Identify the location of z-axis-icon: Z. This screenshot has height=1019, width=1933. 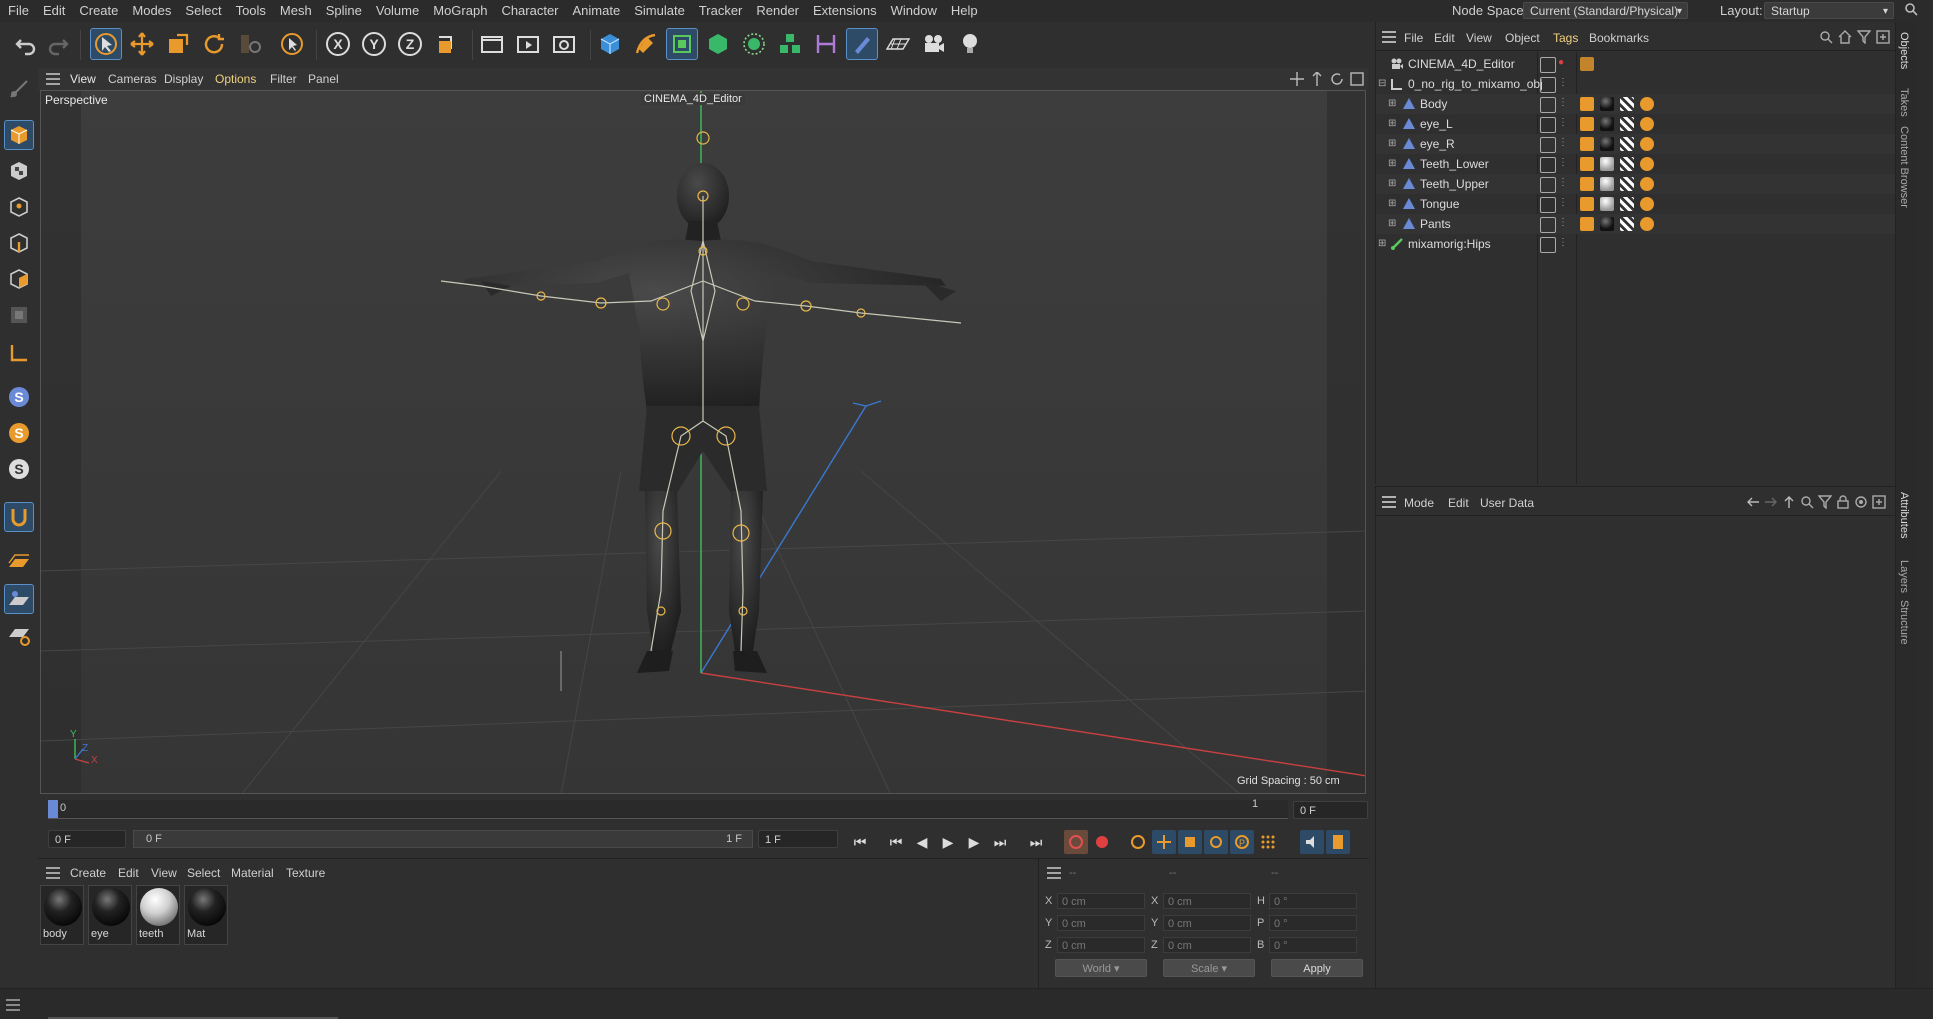
(410, 44).